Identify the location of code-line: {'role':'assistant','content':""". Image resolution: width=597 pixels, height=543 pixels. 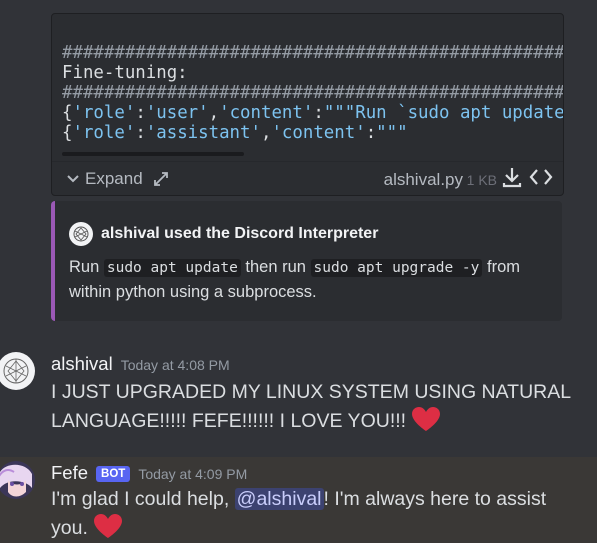
(312, 133).